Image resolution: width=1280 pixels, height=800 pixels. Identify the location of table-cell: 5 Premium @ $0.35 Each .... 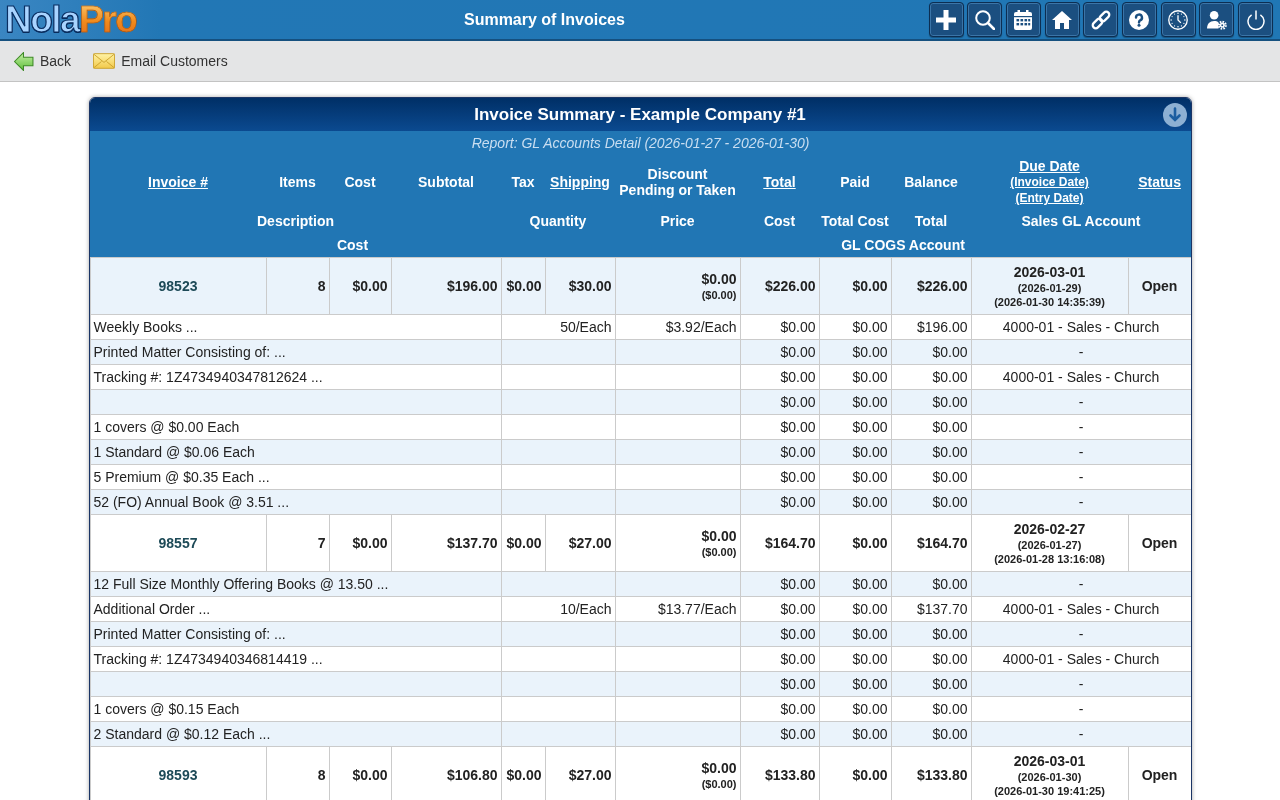
(295, 477).